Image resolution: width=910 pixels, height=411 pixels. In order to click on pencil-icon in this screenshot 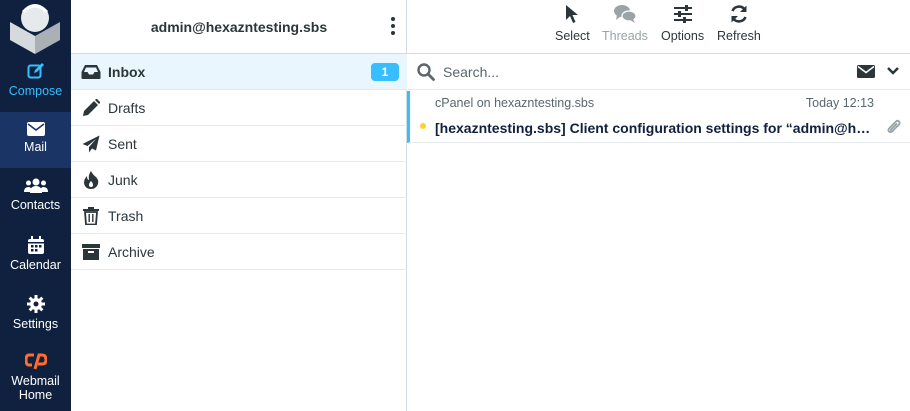, I will do `click(91, 108)`.